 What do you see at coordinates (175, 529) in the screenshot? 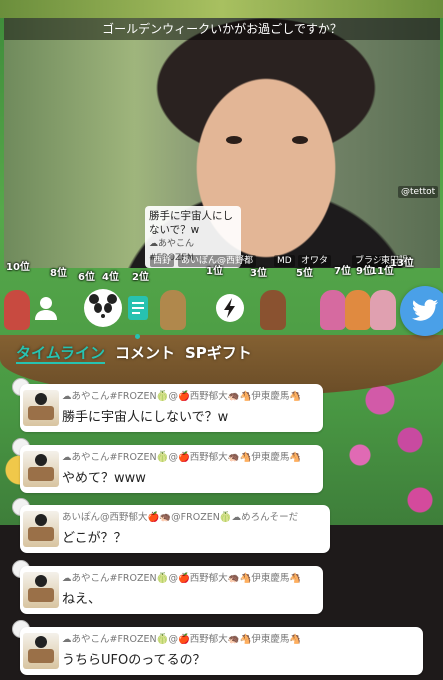
I see `comment-bubble: あいぽん@西野郁大🍎🦔@FROZEN🍈☁めろんそーだ どこが？？` at bounding box center [175, 529].